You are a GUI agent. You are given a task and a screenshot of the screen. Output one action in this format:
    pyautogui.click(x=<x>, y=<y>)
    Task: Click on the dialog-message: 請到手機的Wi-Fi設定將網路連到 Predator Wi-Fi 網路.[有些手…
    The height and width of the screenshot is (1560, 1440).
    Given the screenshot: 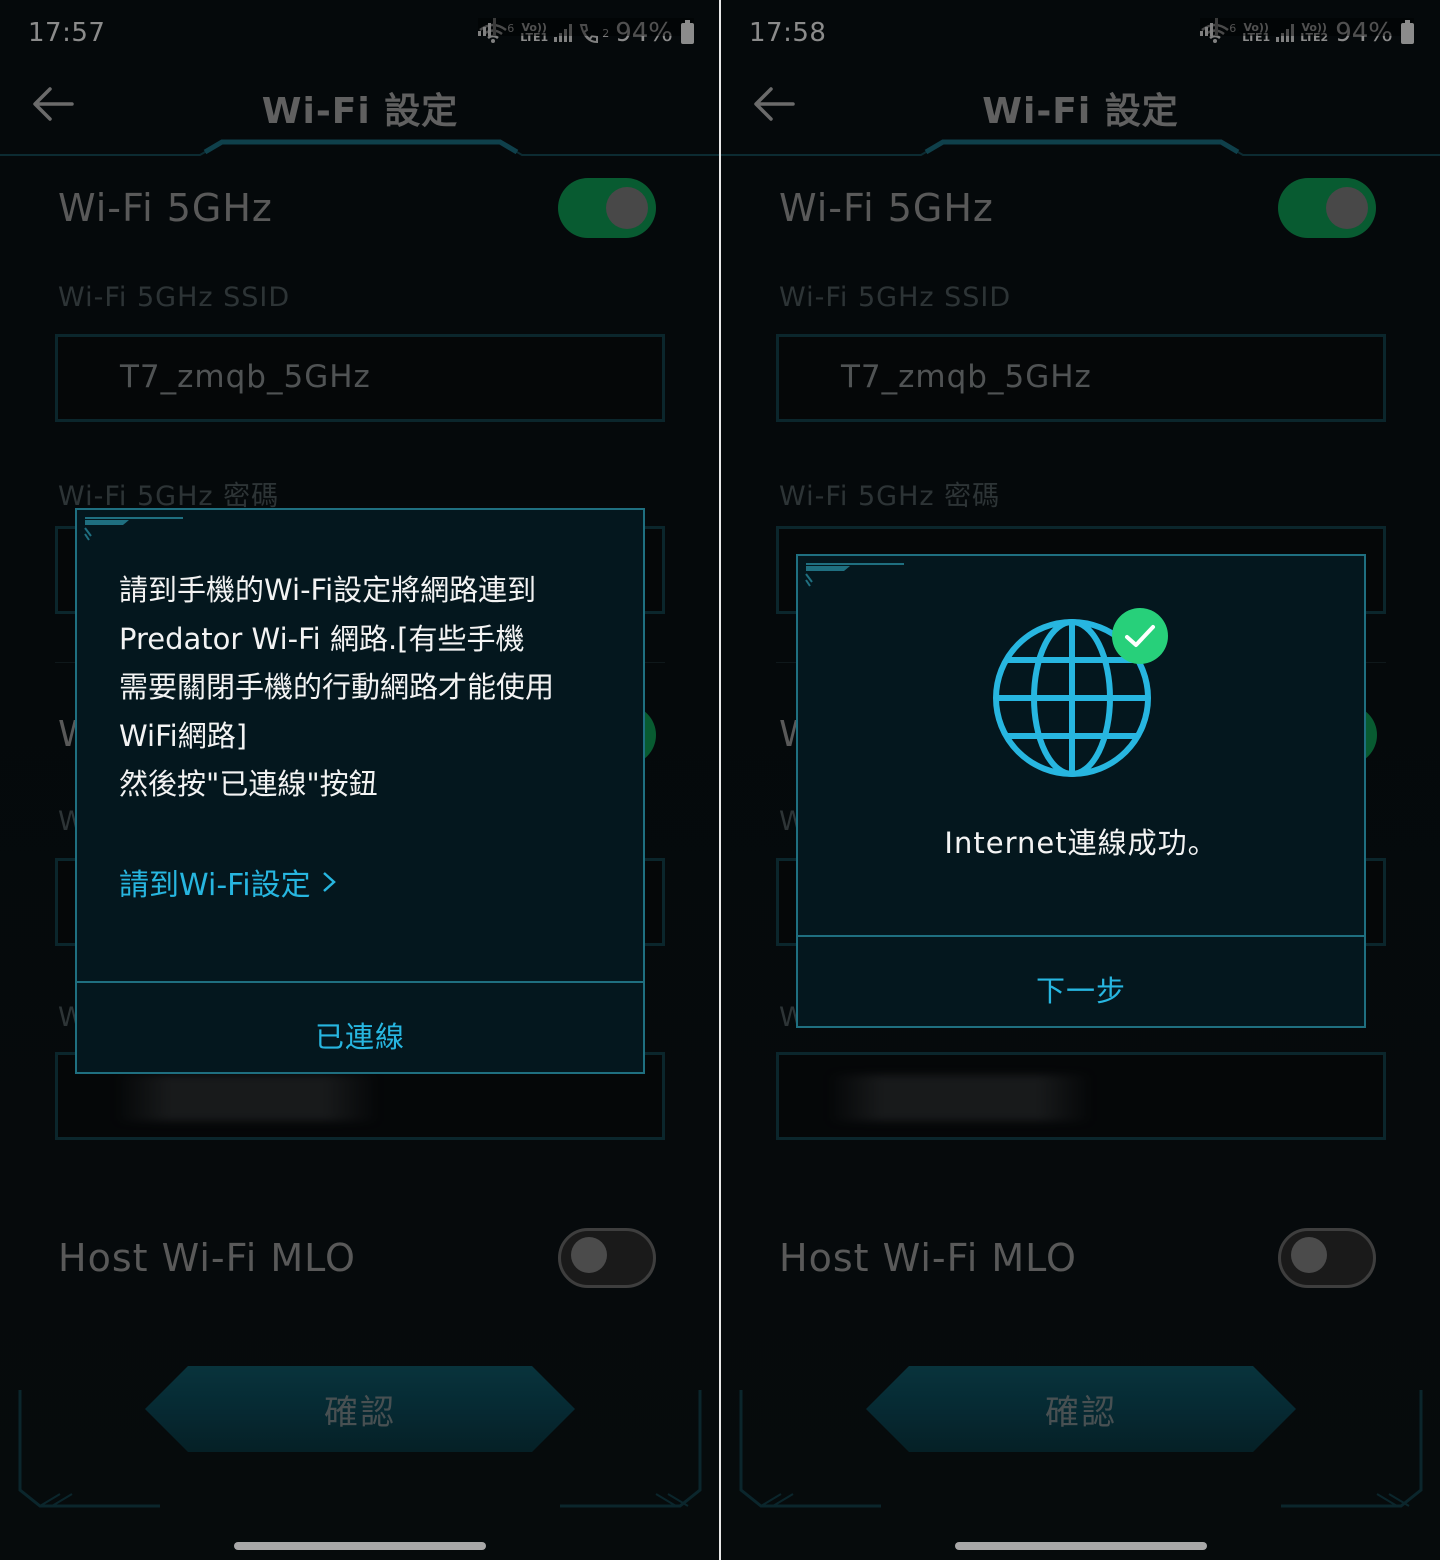 What is the action you would take?
    pyautogui.click(x=361, y=687)
    